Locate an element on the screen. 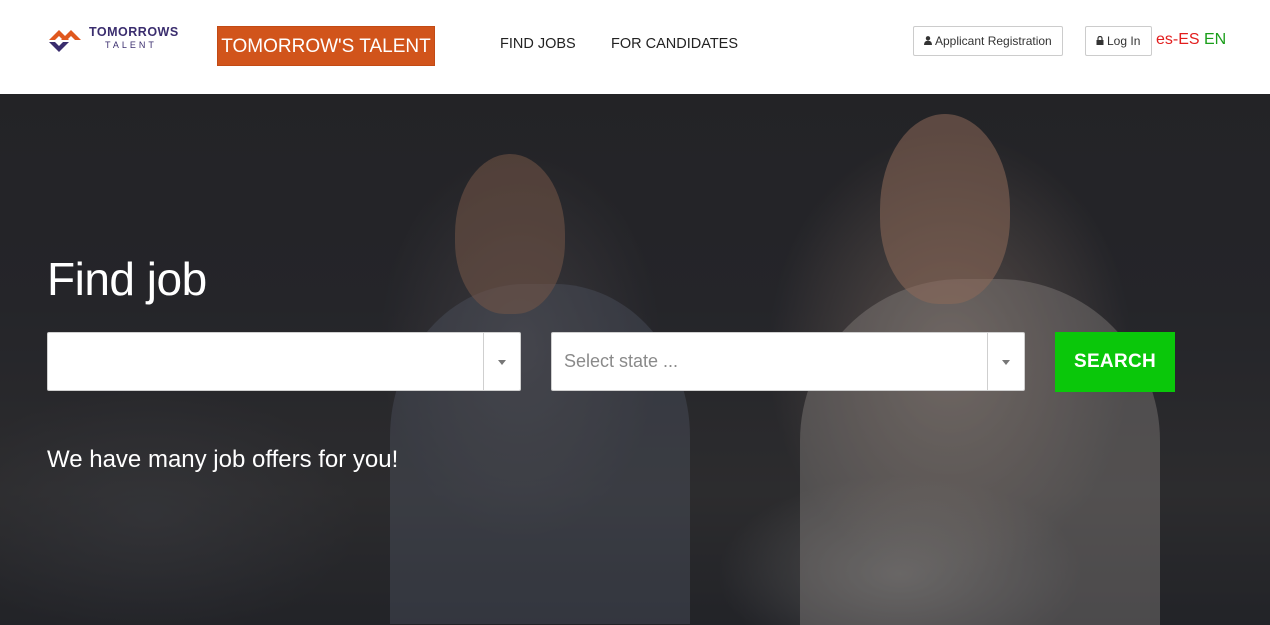 Image resolution: width=1270 pixels, height=625 pixels. logo-text-bottom: TALENT is located at coordinates (131, 45).